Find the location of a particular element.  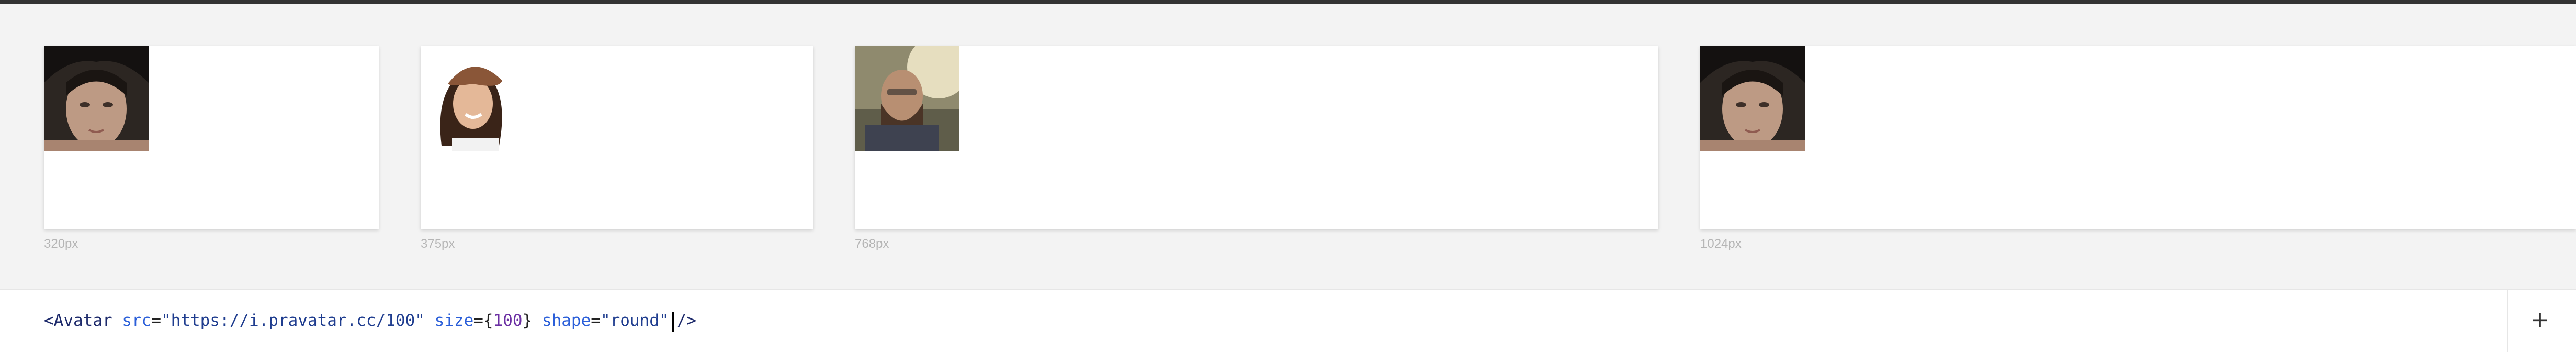

add-button: + is located at coordinates (2540, 320).